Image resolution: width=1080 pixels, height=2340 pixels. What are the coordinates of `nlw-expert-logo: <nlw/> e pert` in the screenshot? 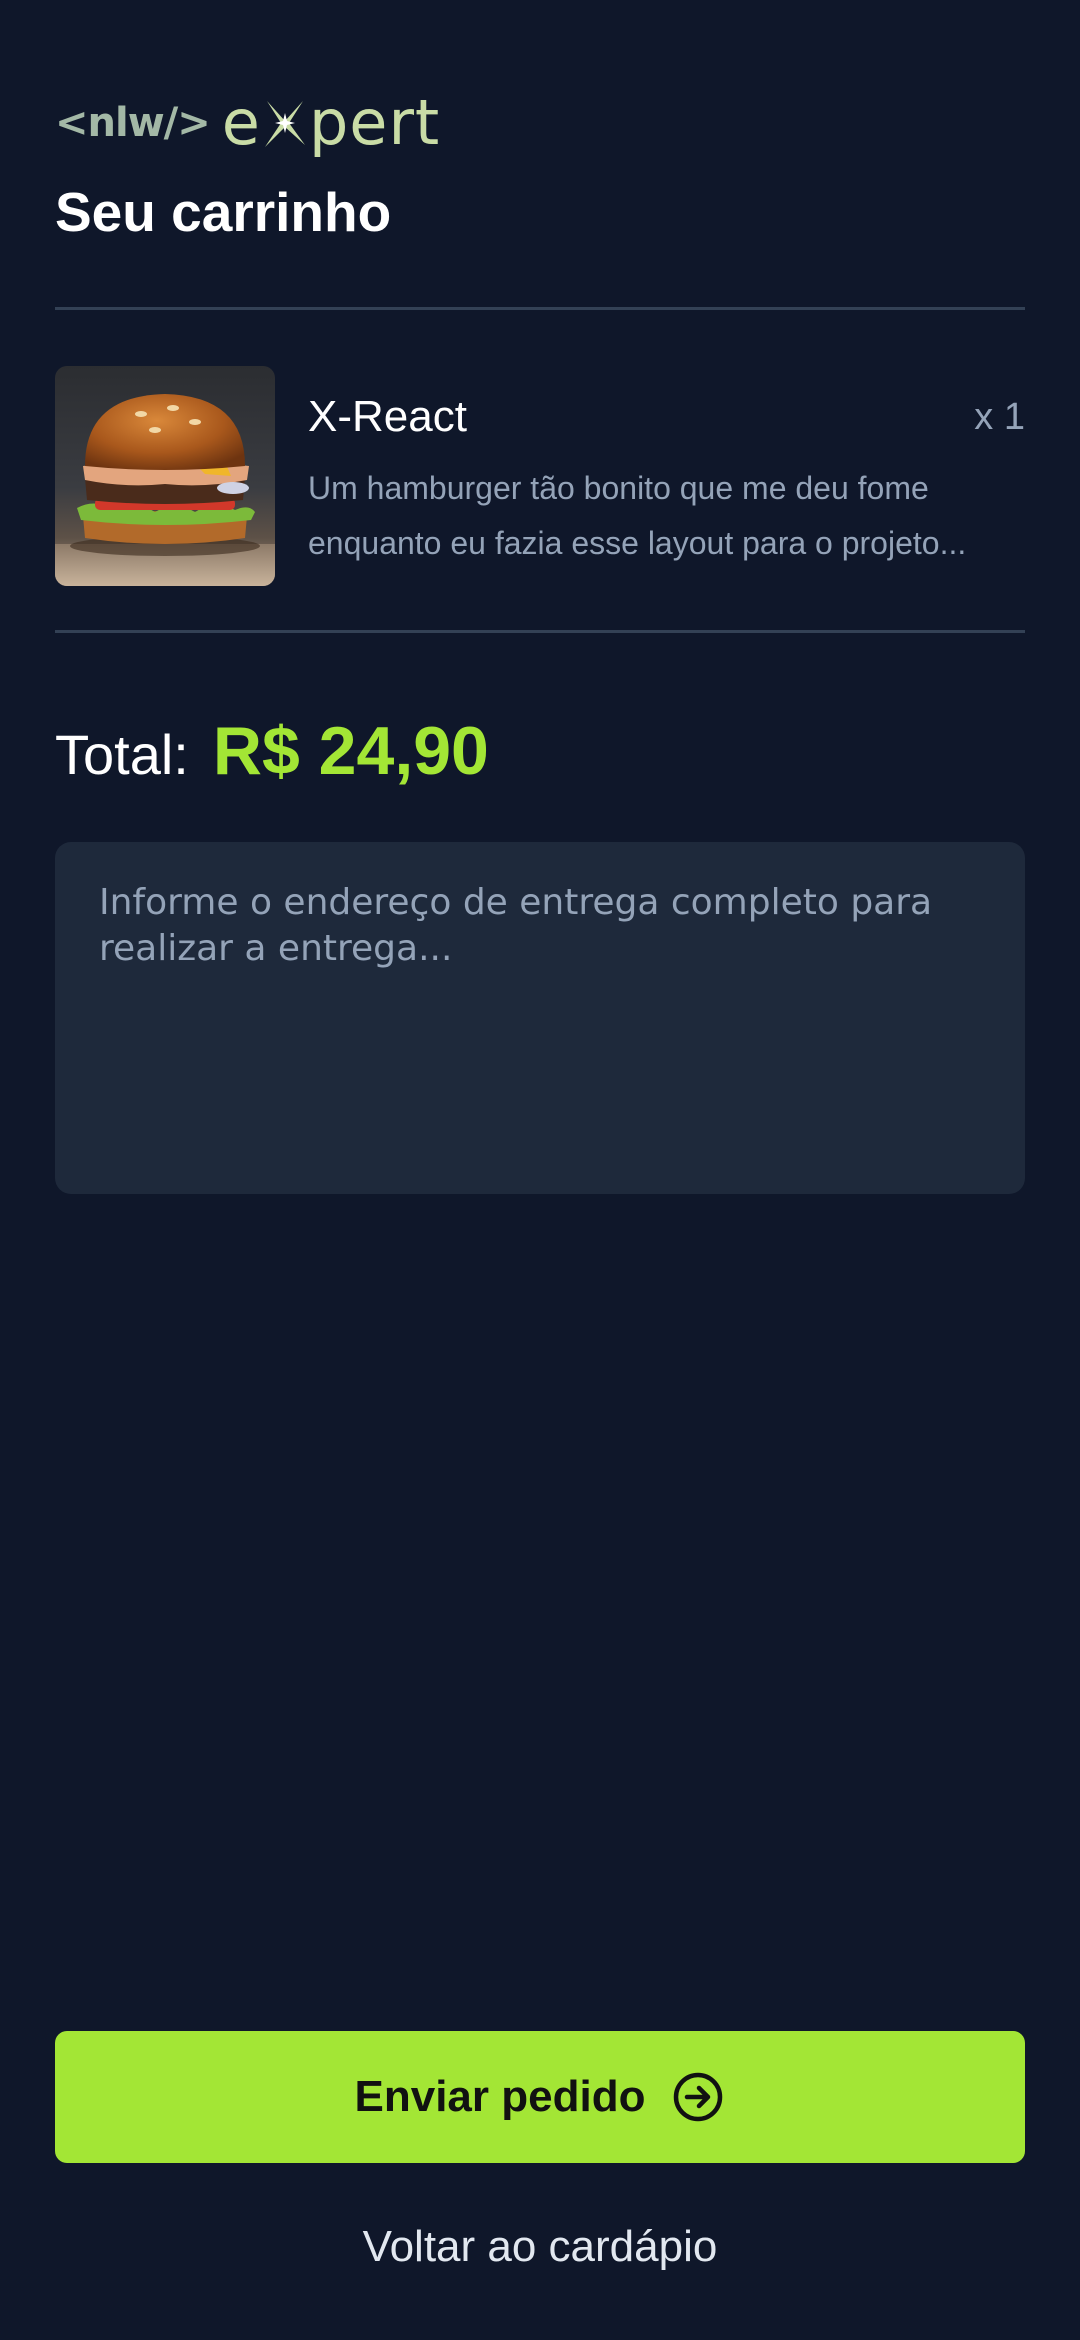 It's located at (247, 123).